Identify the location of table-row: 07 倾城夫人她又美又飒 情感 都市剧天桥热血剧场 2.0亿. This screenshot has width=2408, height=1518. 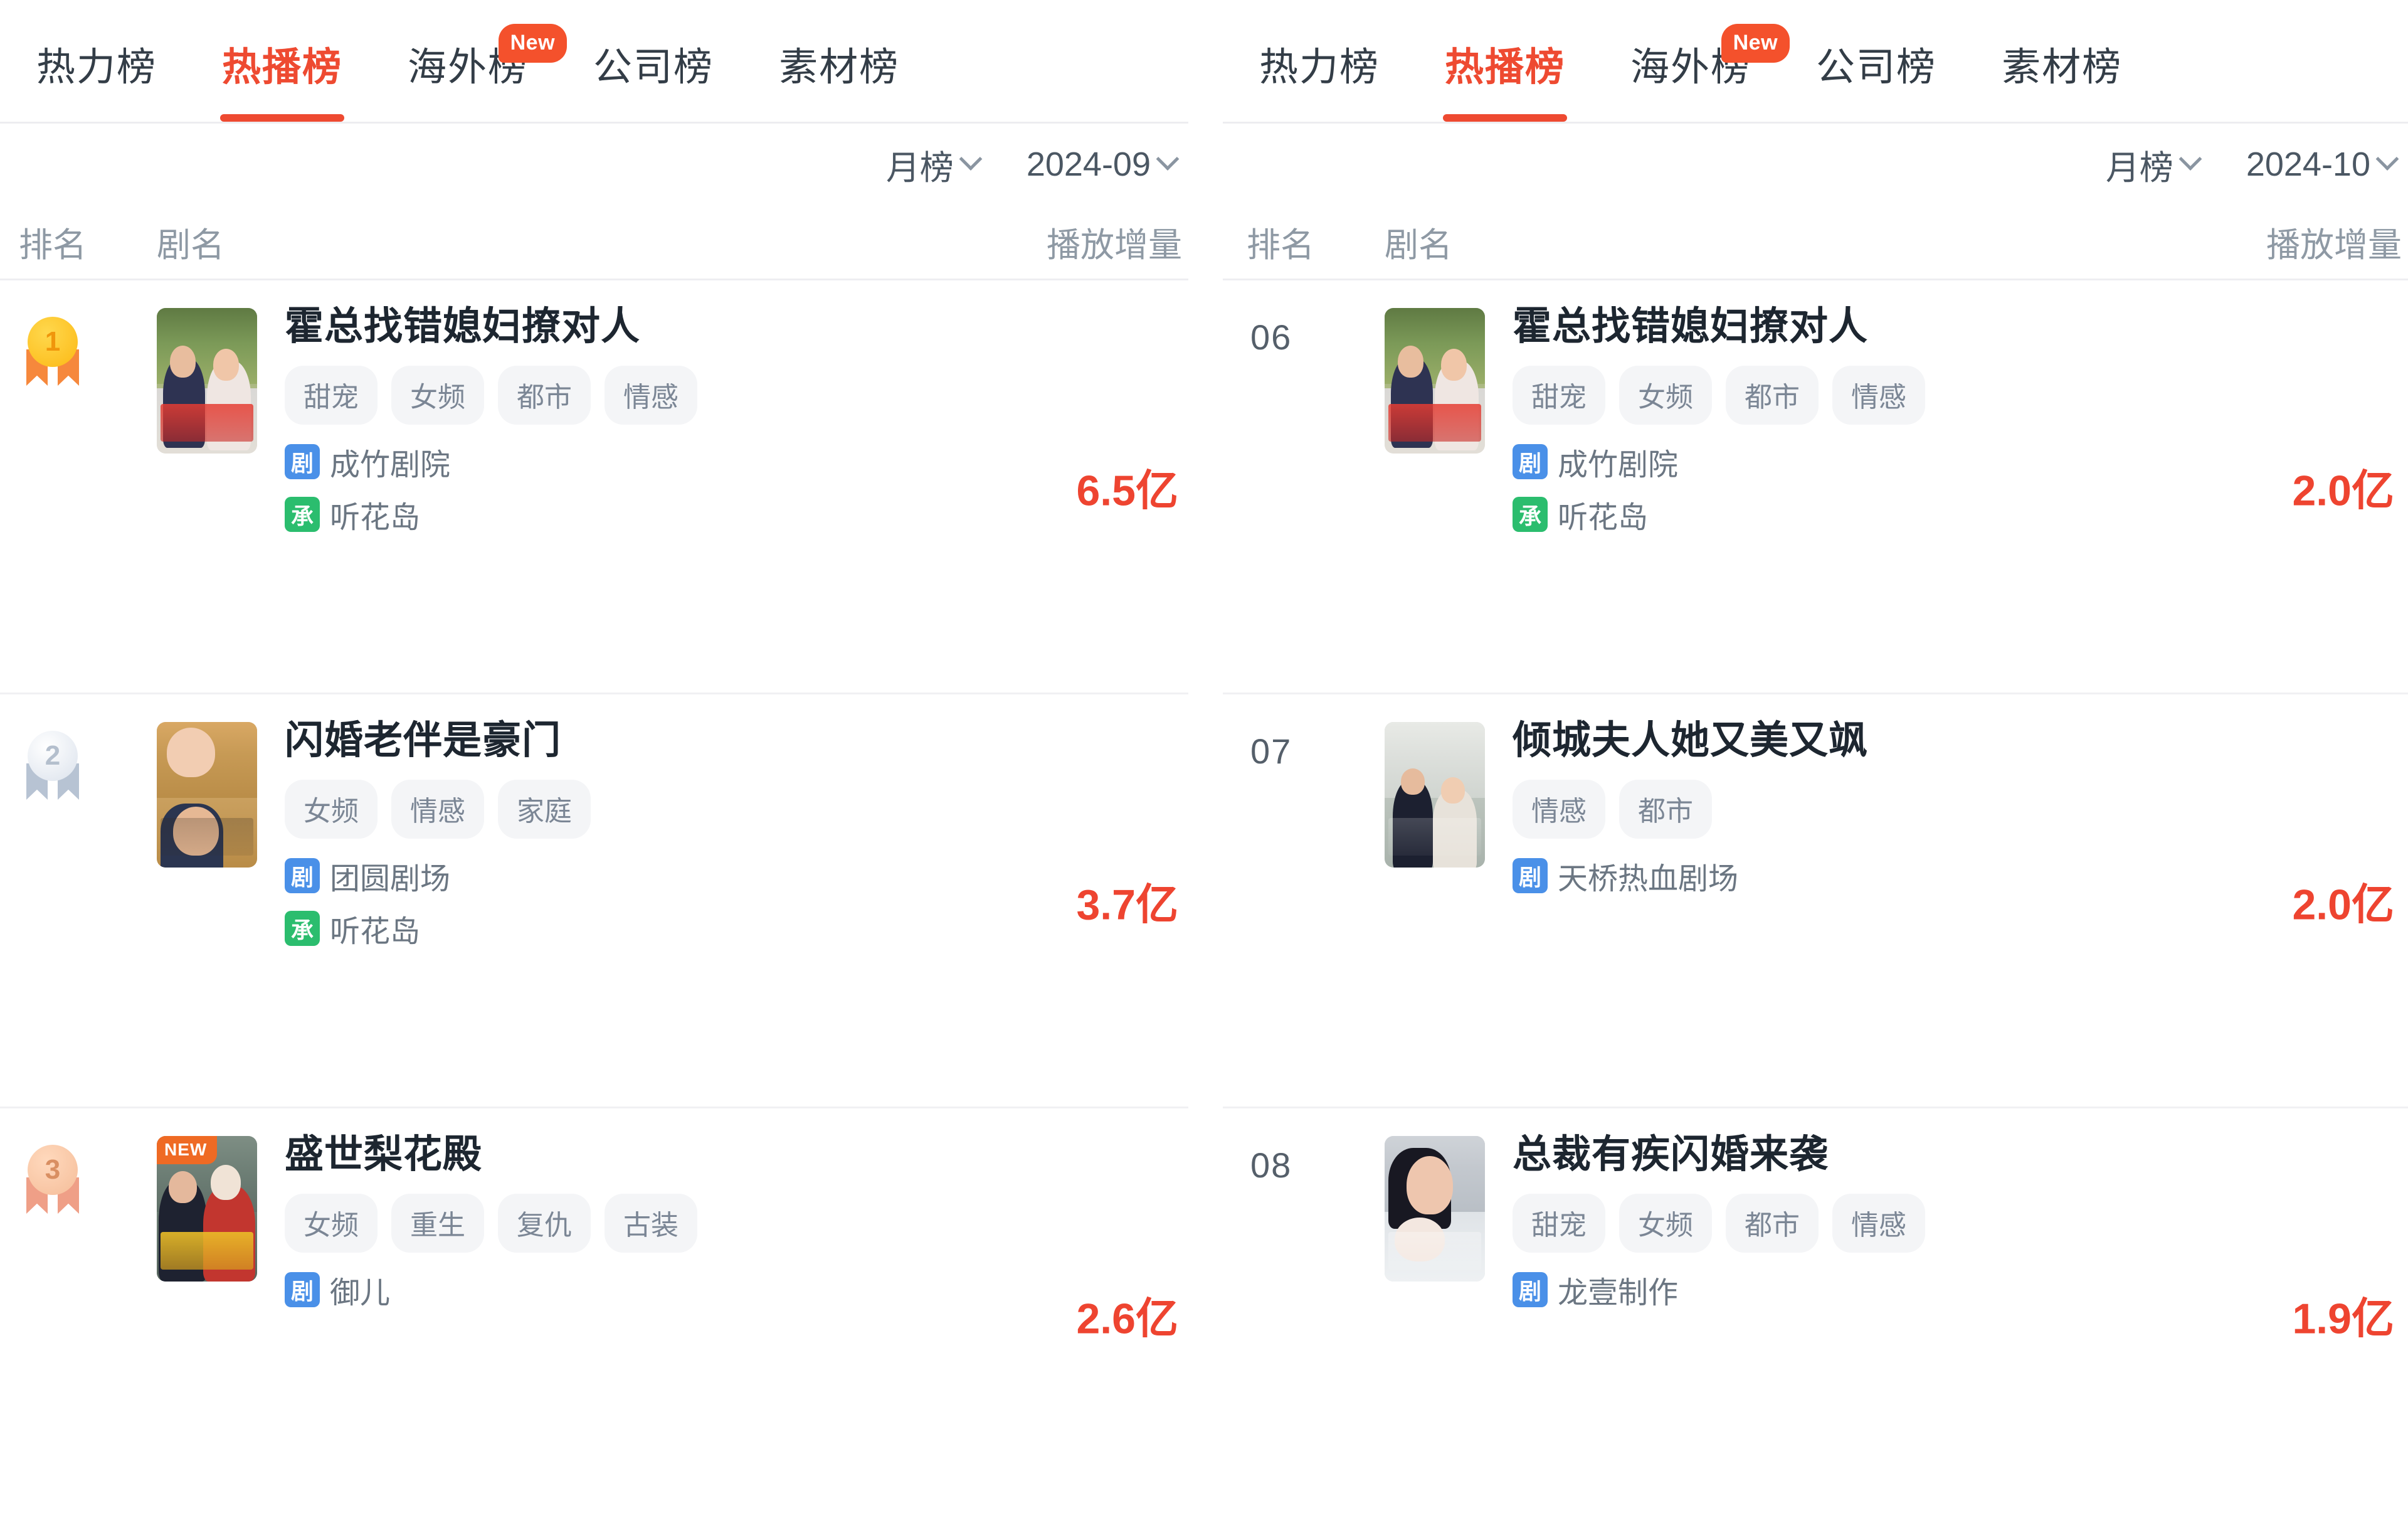
(1815, 901).